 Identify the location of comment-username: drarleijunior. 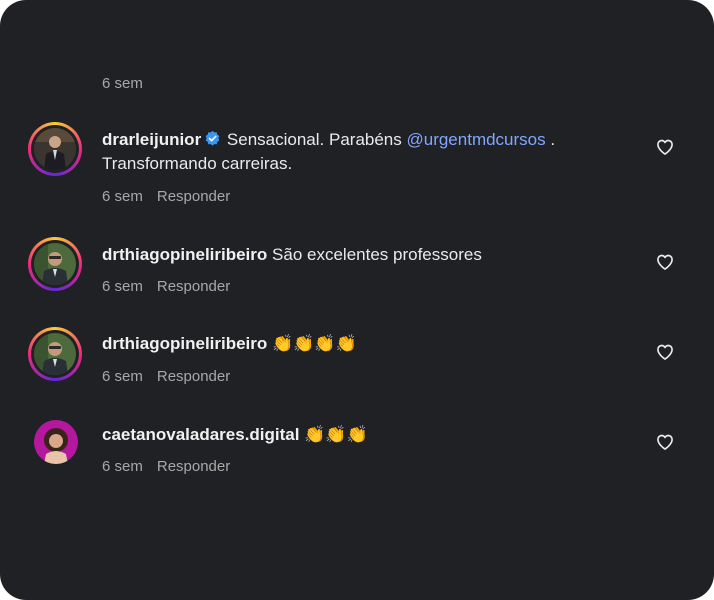
(151, 139).